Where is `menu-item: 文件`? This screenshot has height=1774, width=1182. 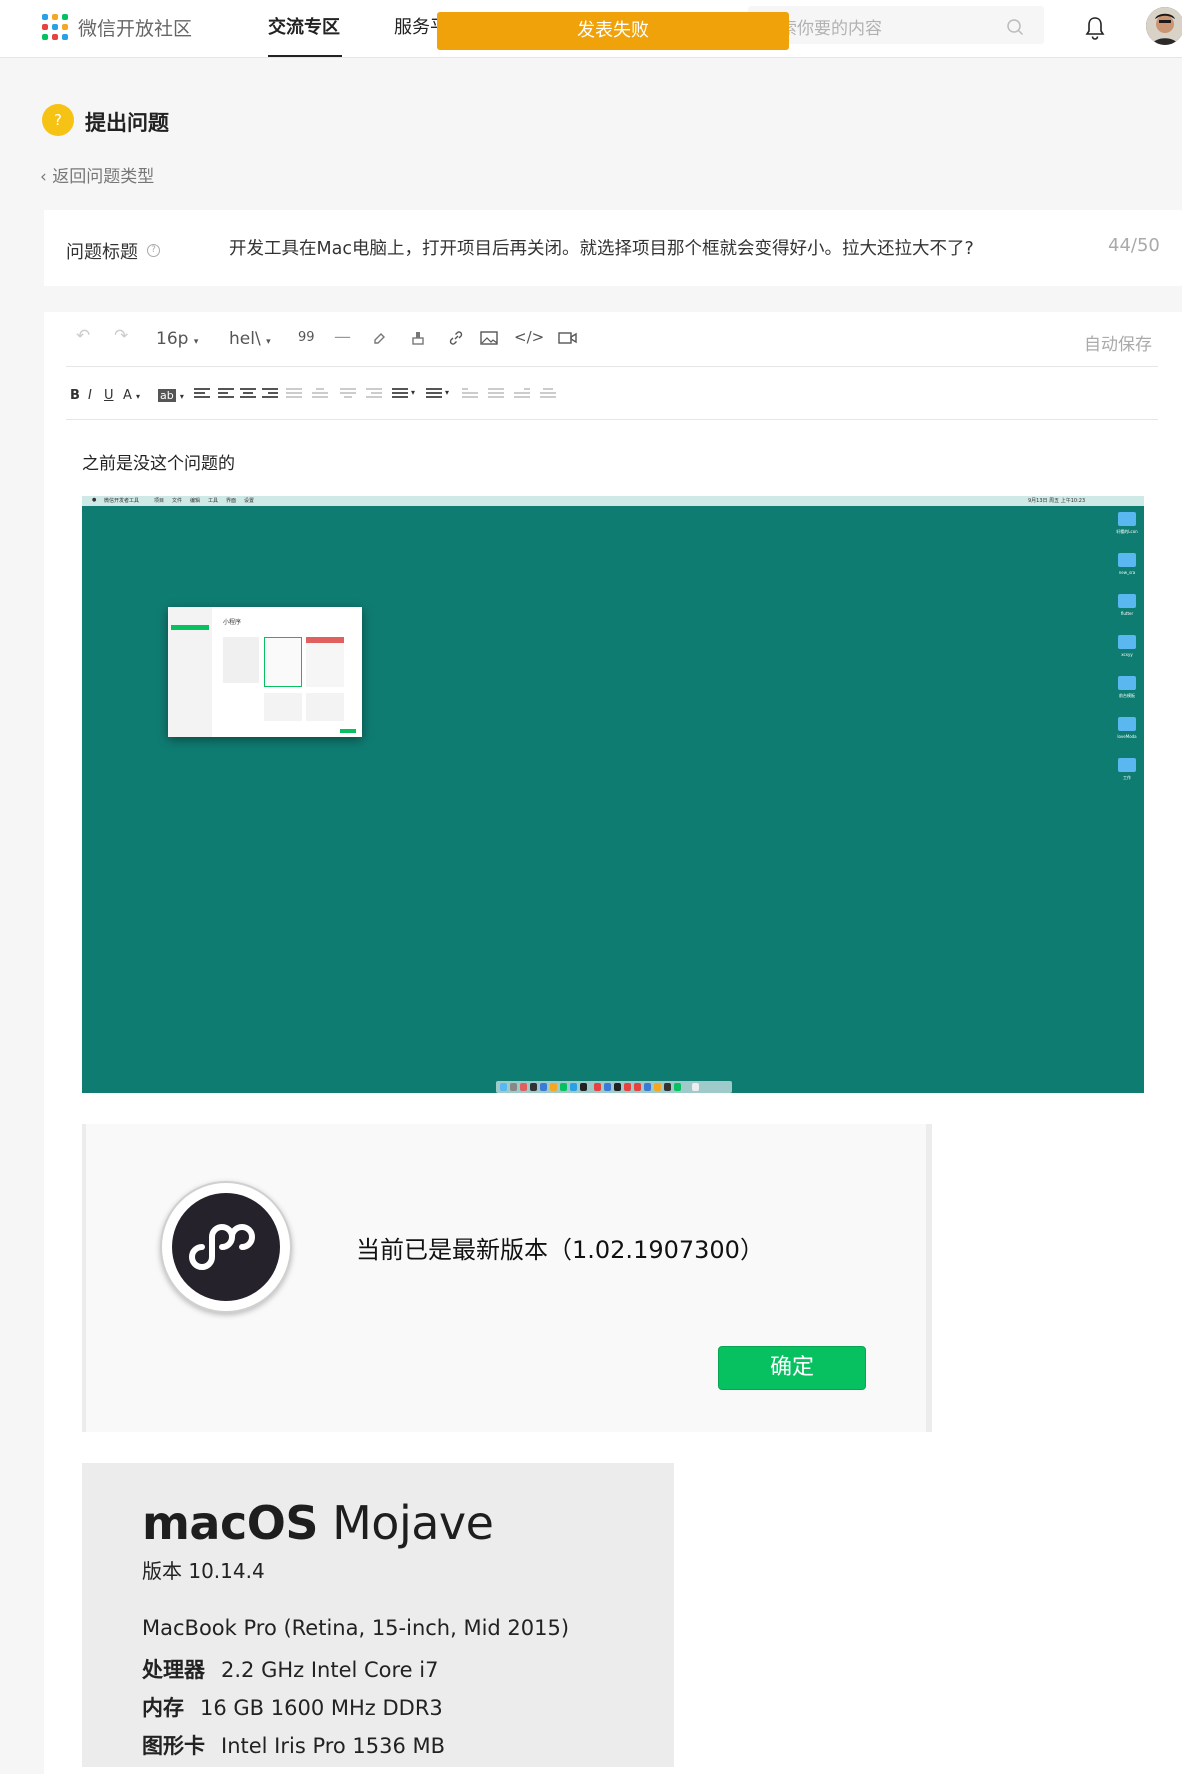 menu-item: 文件 is located at coordinates (177, 501).